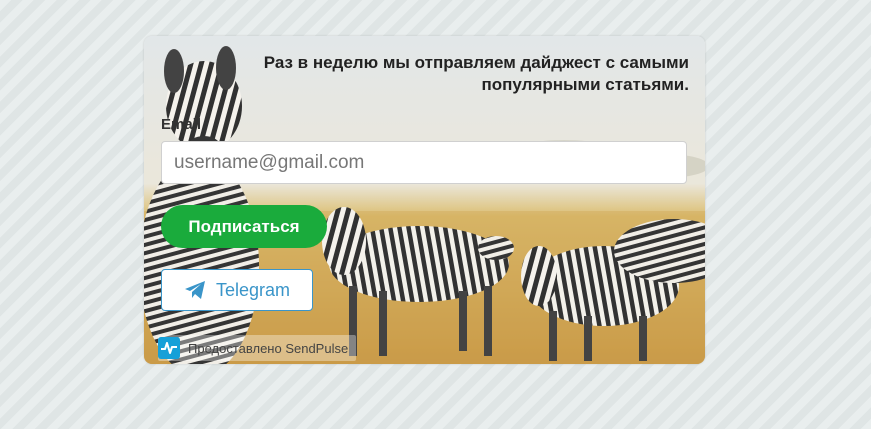 The height and width of the screenshot is (429, 871). What do you see at coordinates (195, 290) in the screenshot?
I see `paper-plane-icon` at bounding box center [195, 290].